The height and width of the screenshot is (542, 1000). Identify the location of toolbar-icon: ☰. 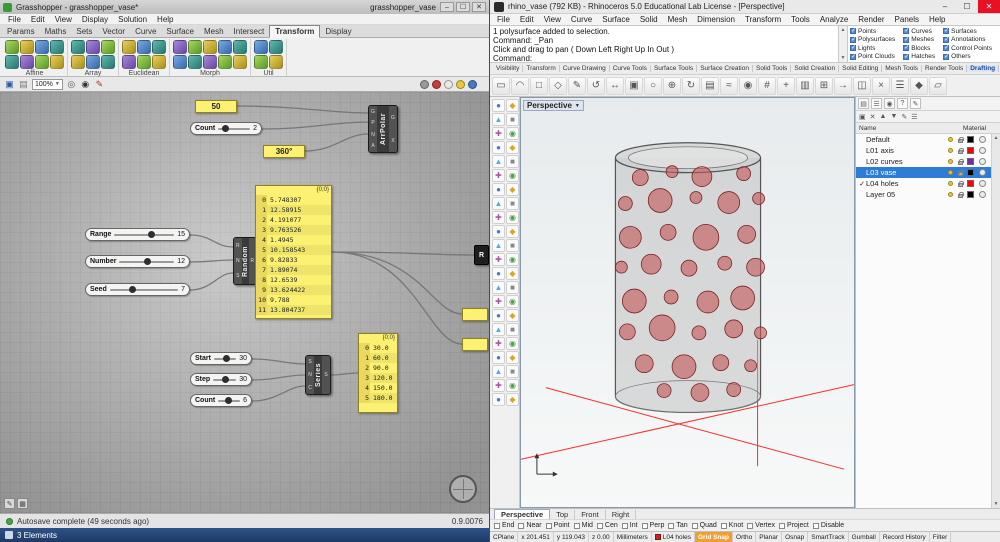
(900, 85).